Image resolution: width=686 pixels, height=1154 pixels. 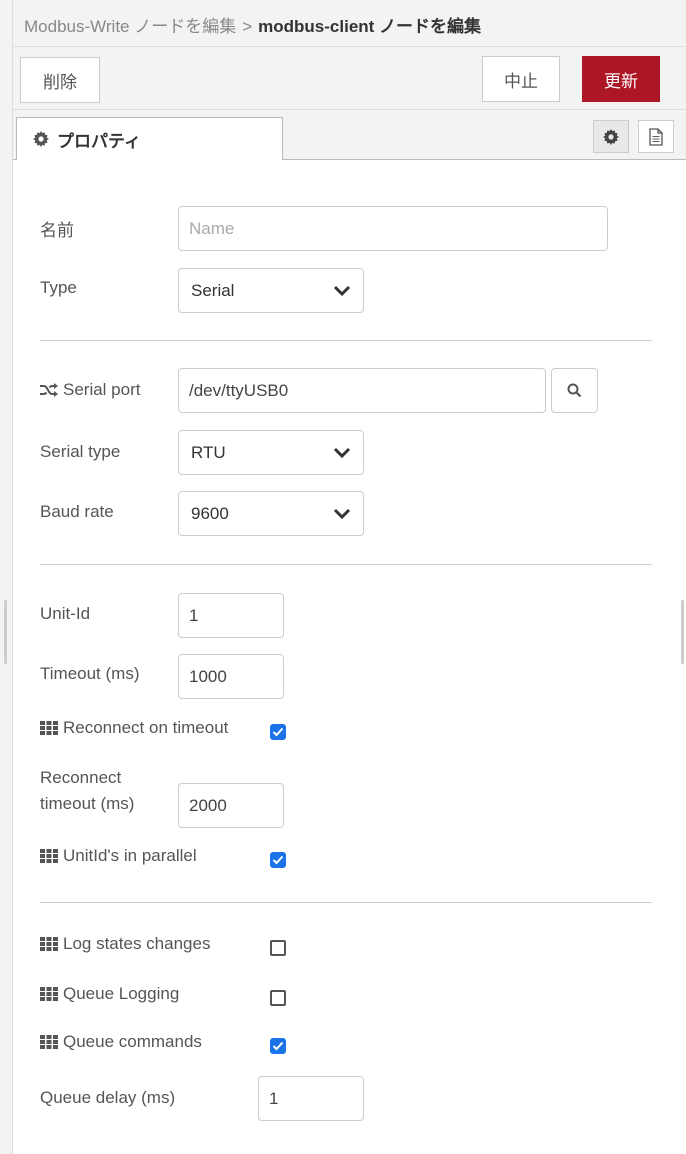 What do you see at coordinates (132, 1041) in the screenshot?
I see `queue-commands-label-text: Queue commands` at bounding box center [132, 1041].